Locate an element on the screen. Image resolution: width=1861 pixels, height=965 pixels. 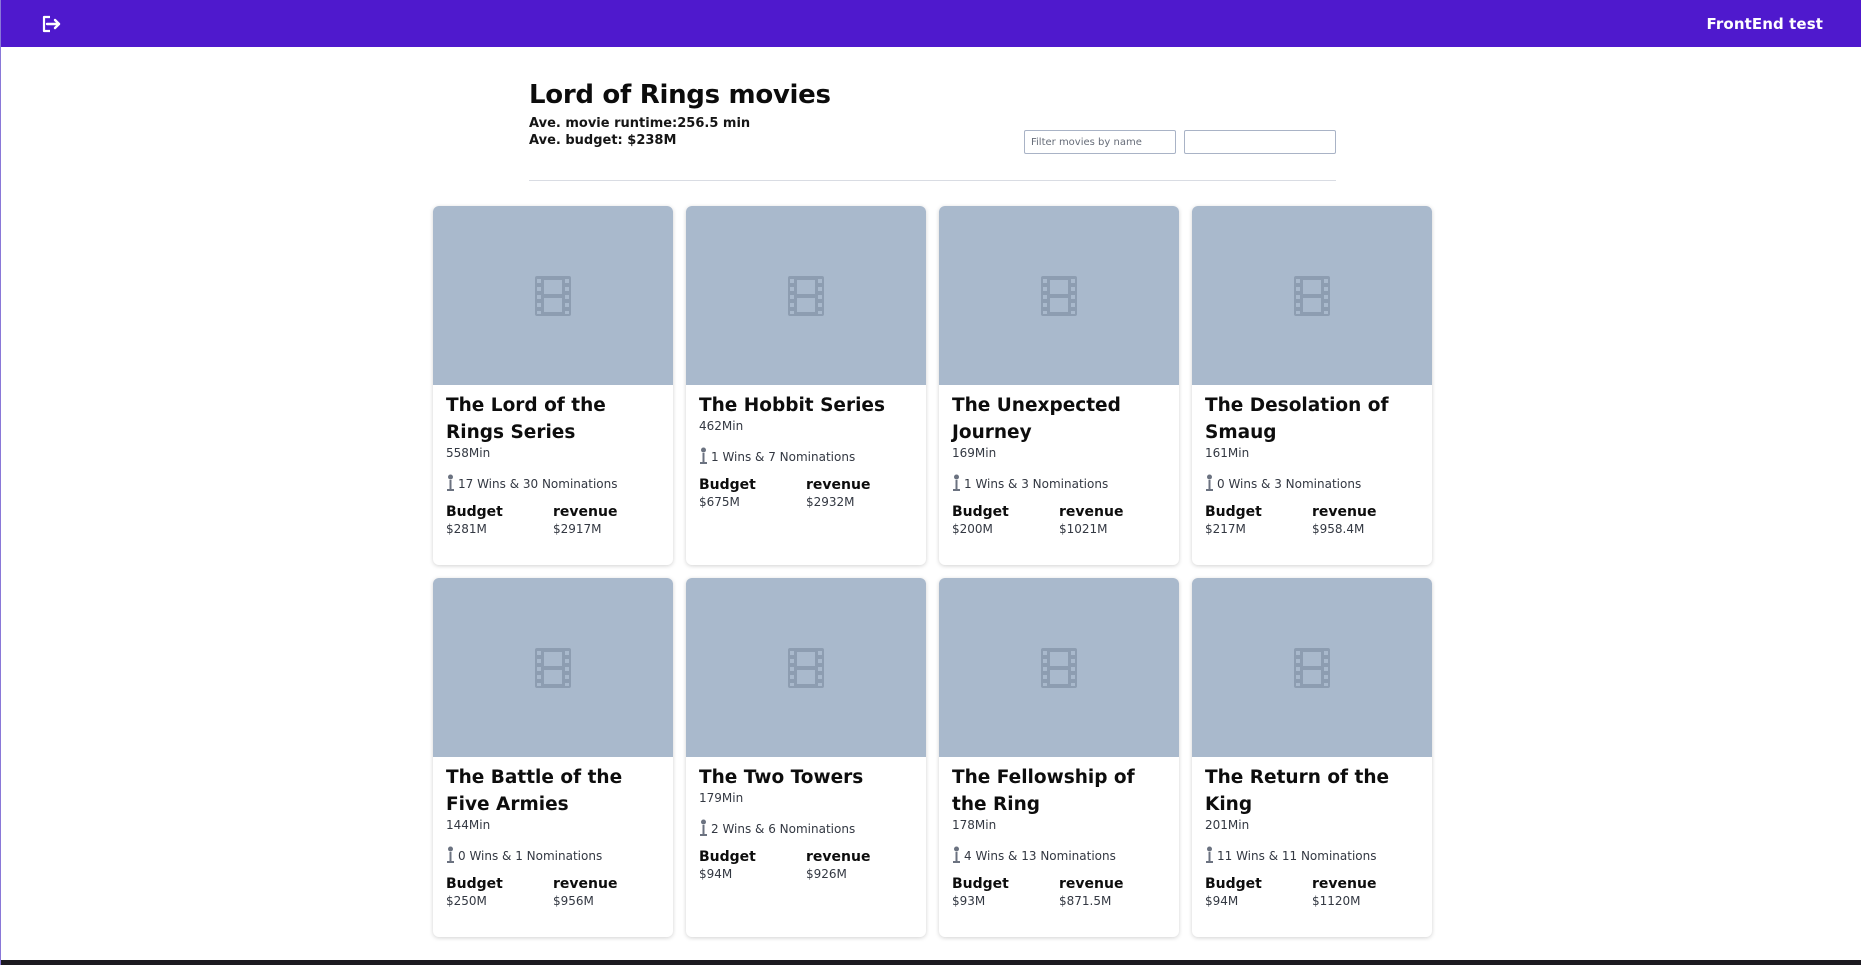
filter-bar is located at coordinates (1180, 142).